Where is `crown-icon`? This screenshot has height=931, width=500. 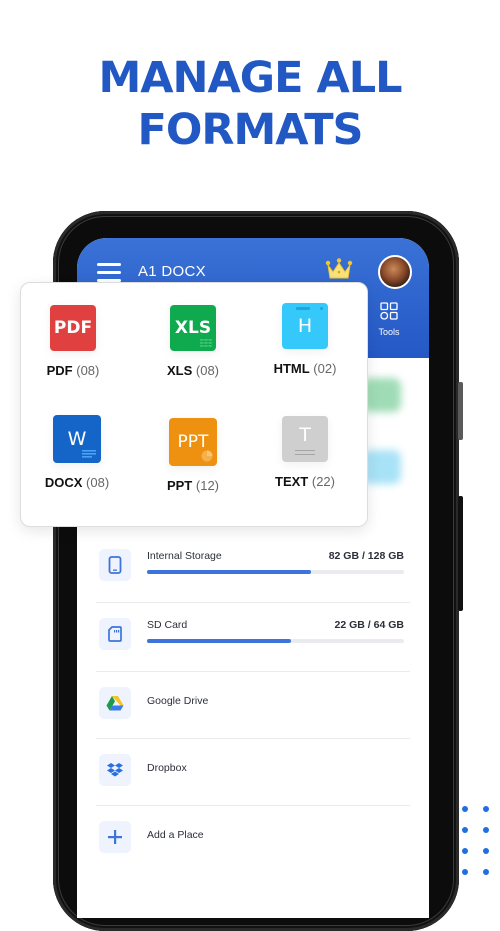 crown-icon is located at coordinates (339, 269).